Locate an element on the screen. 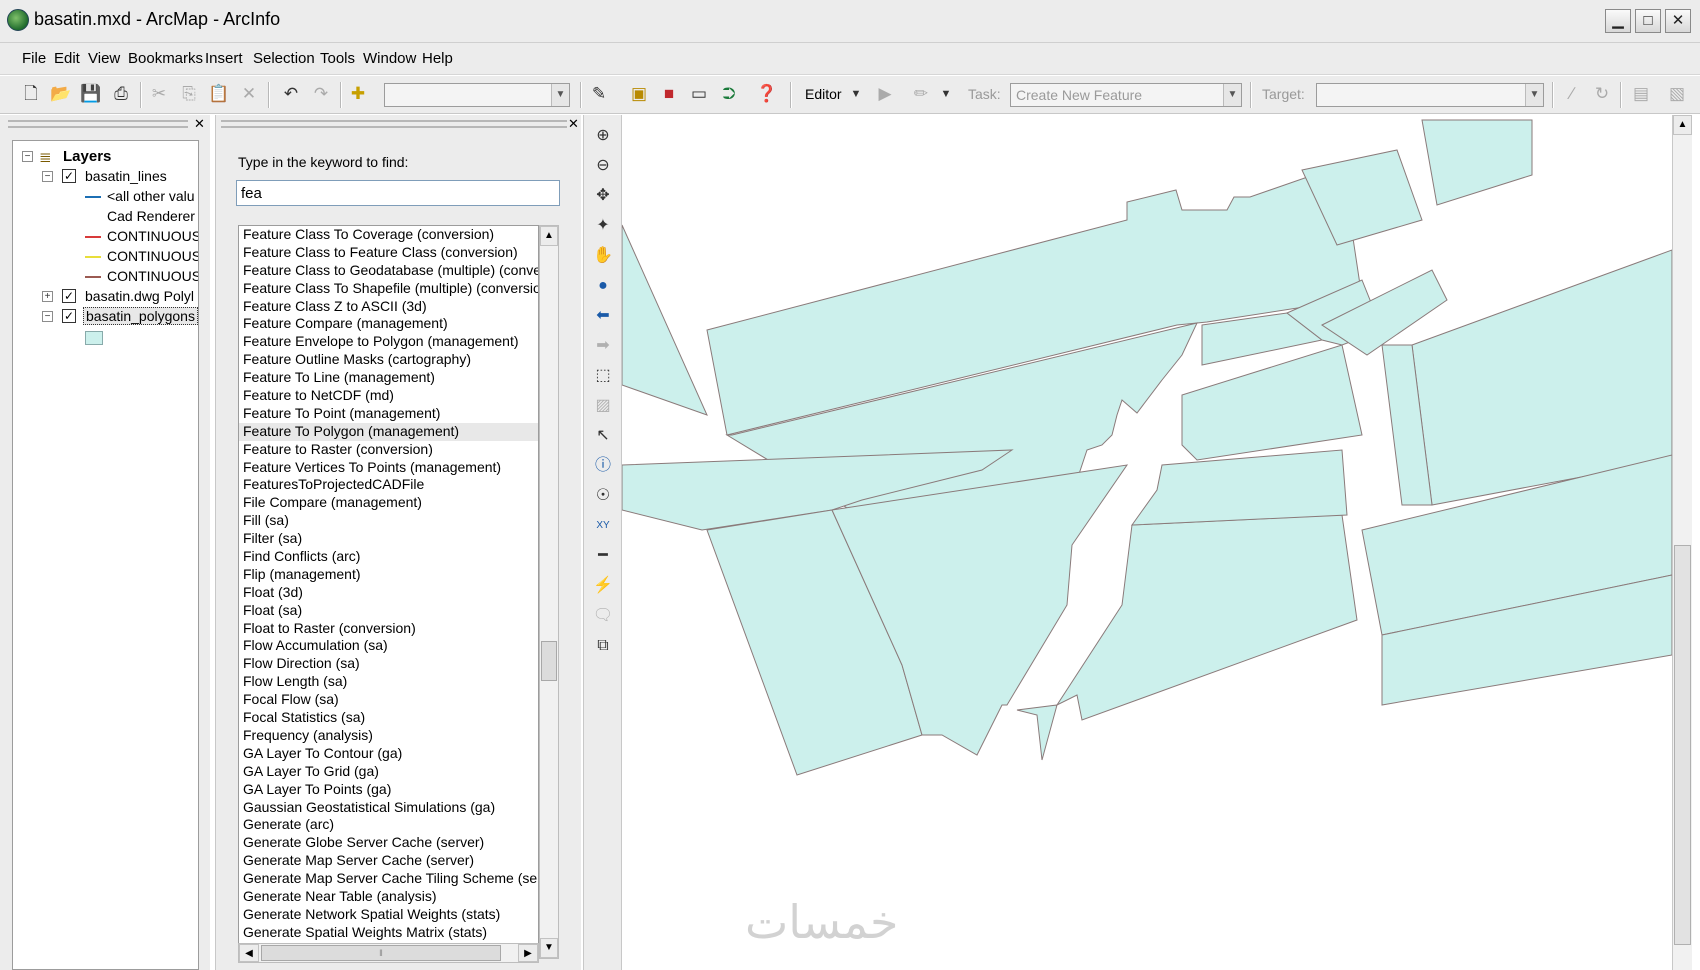 Image resolution: width=1700 pixels, height=970 pixels. close-button: ✕ is located at coordinates (1678, 21).